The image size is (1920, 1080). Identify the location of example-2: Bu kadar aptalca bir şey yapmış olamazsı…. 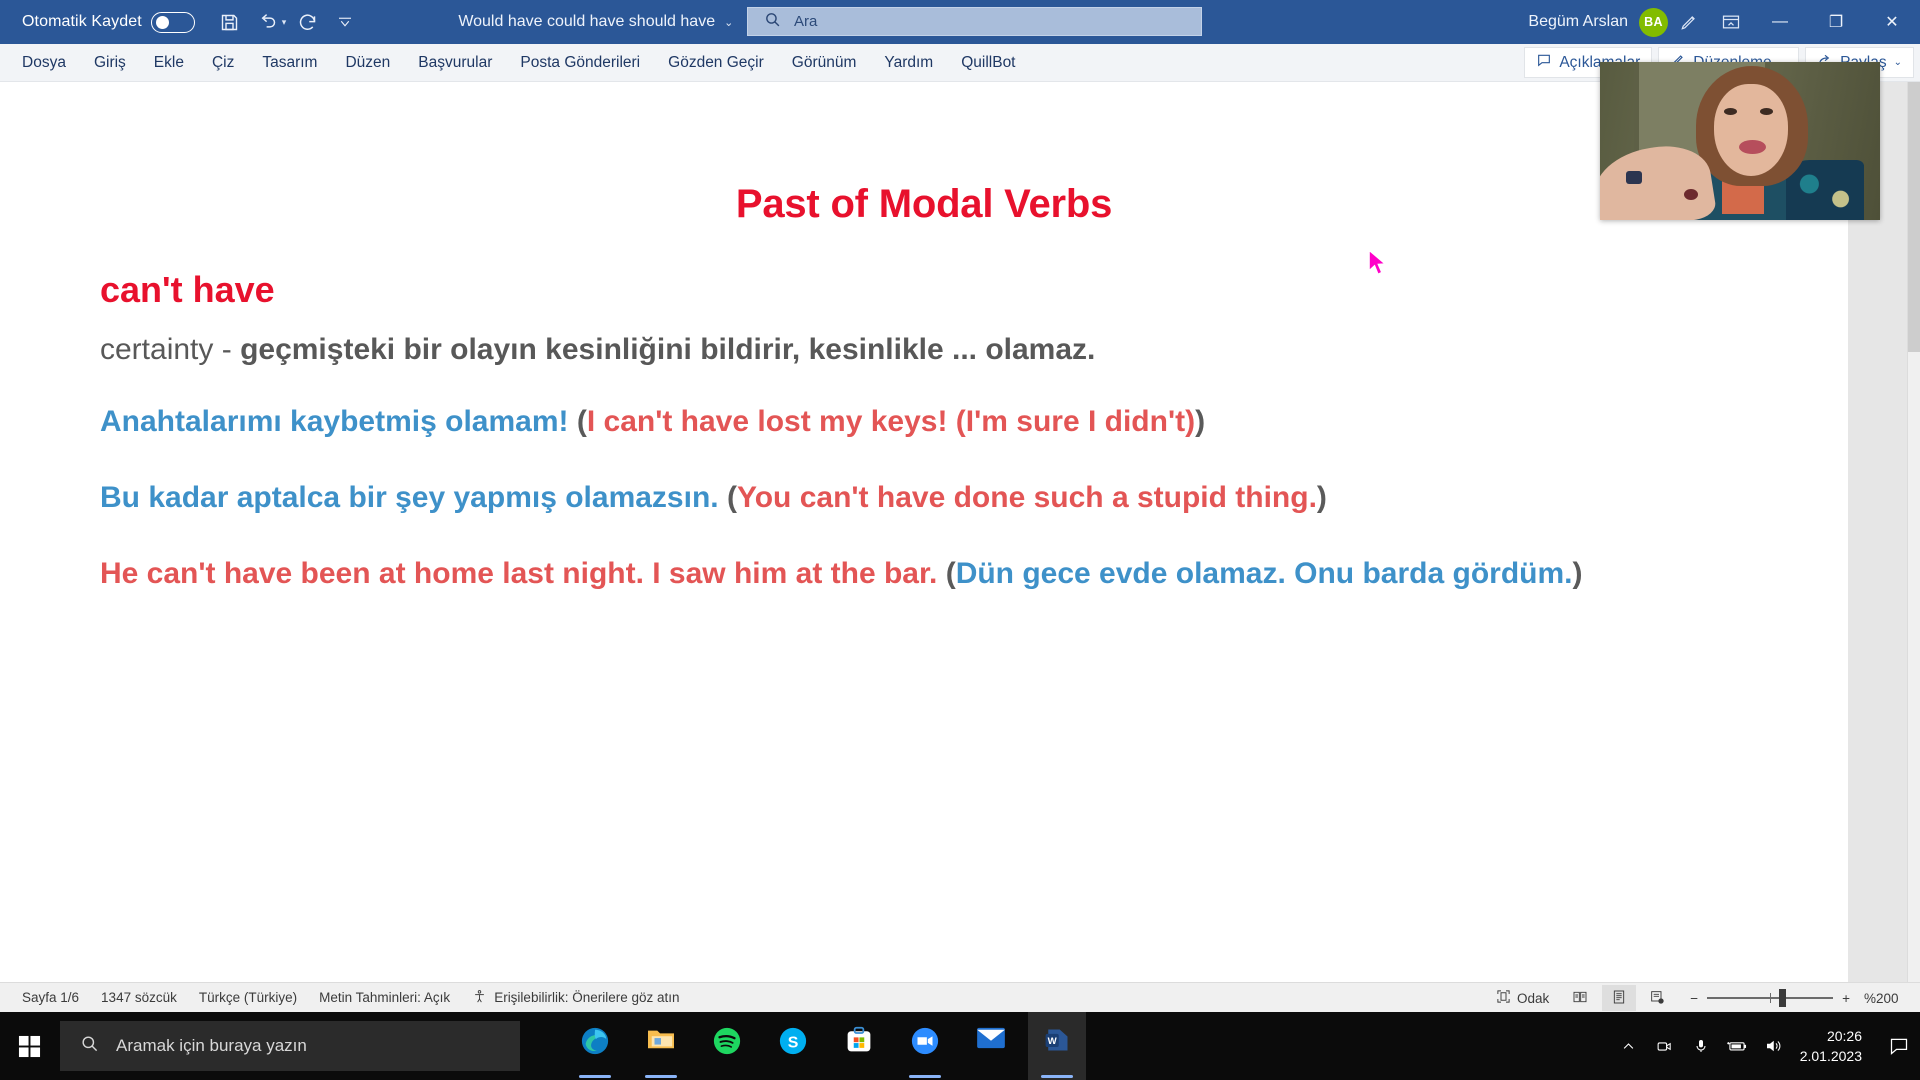
(924, 498).